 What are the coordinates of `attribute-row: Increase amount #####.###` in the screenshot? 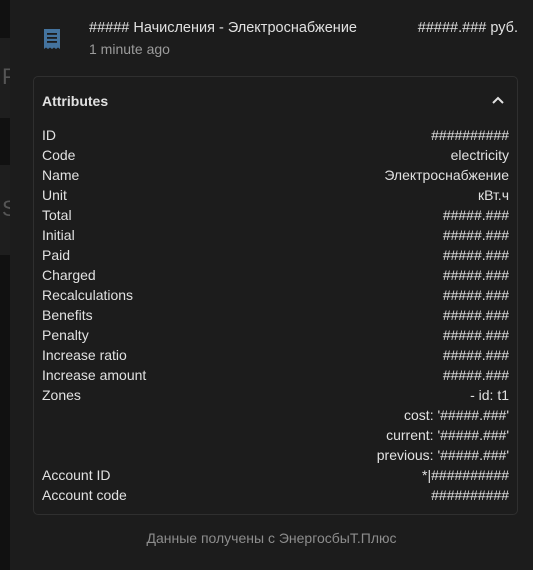 It's located at (275, 375).